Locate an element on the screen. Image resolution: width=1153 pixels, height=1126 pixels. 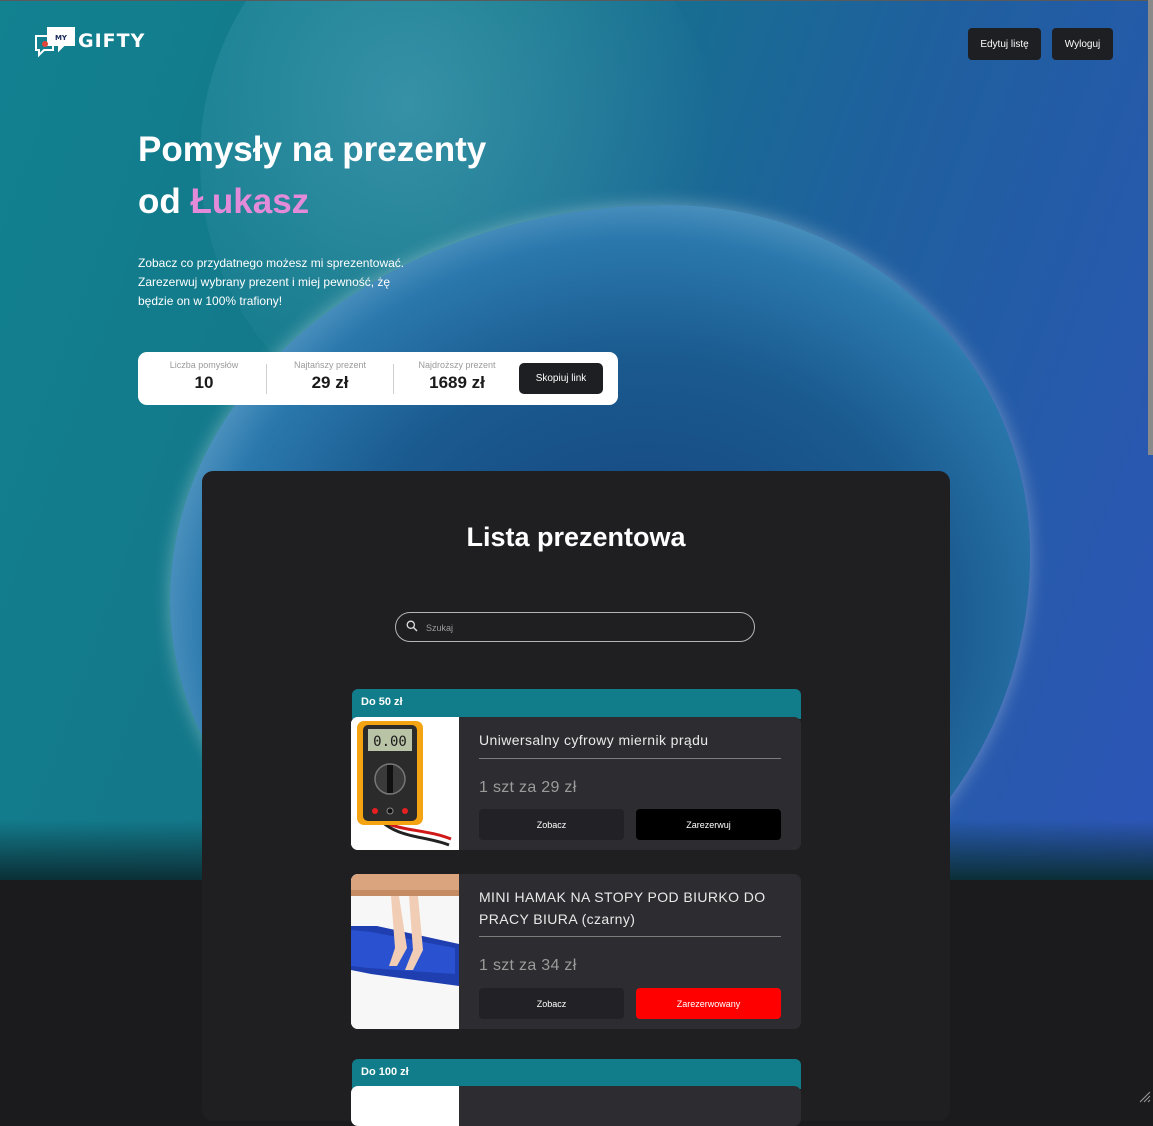
chat-bubbles-icon: MY is located at coordinates (55, 42).